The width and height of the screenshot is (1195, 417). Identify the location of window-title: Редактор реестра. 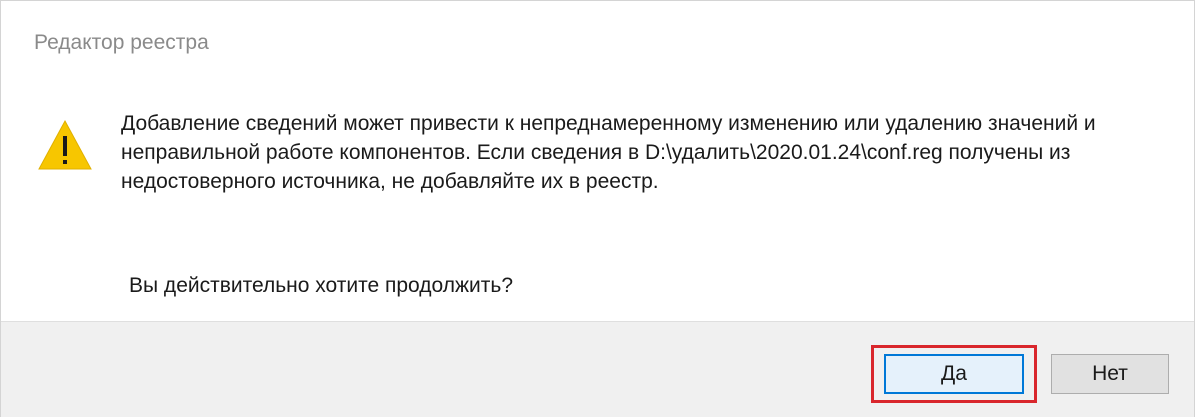
(121, 42).